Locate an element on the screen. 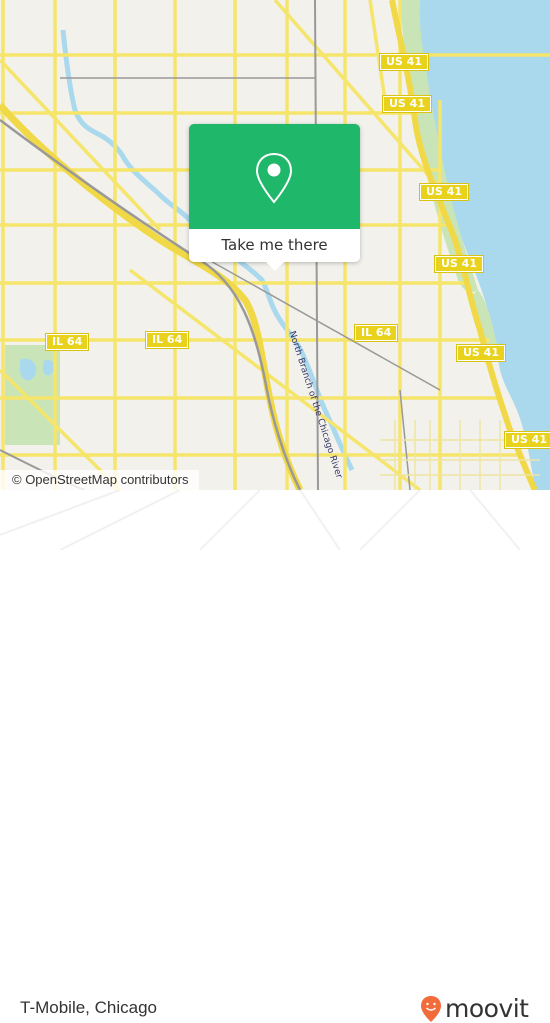 The image size is (550, 1023). take-me-there-popup: Take me there is located at coordinates (274, 197).